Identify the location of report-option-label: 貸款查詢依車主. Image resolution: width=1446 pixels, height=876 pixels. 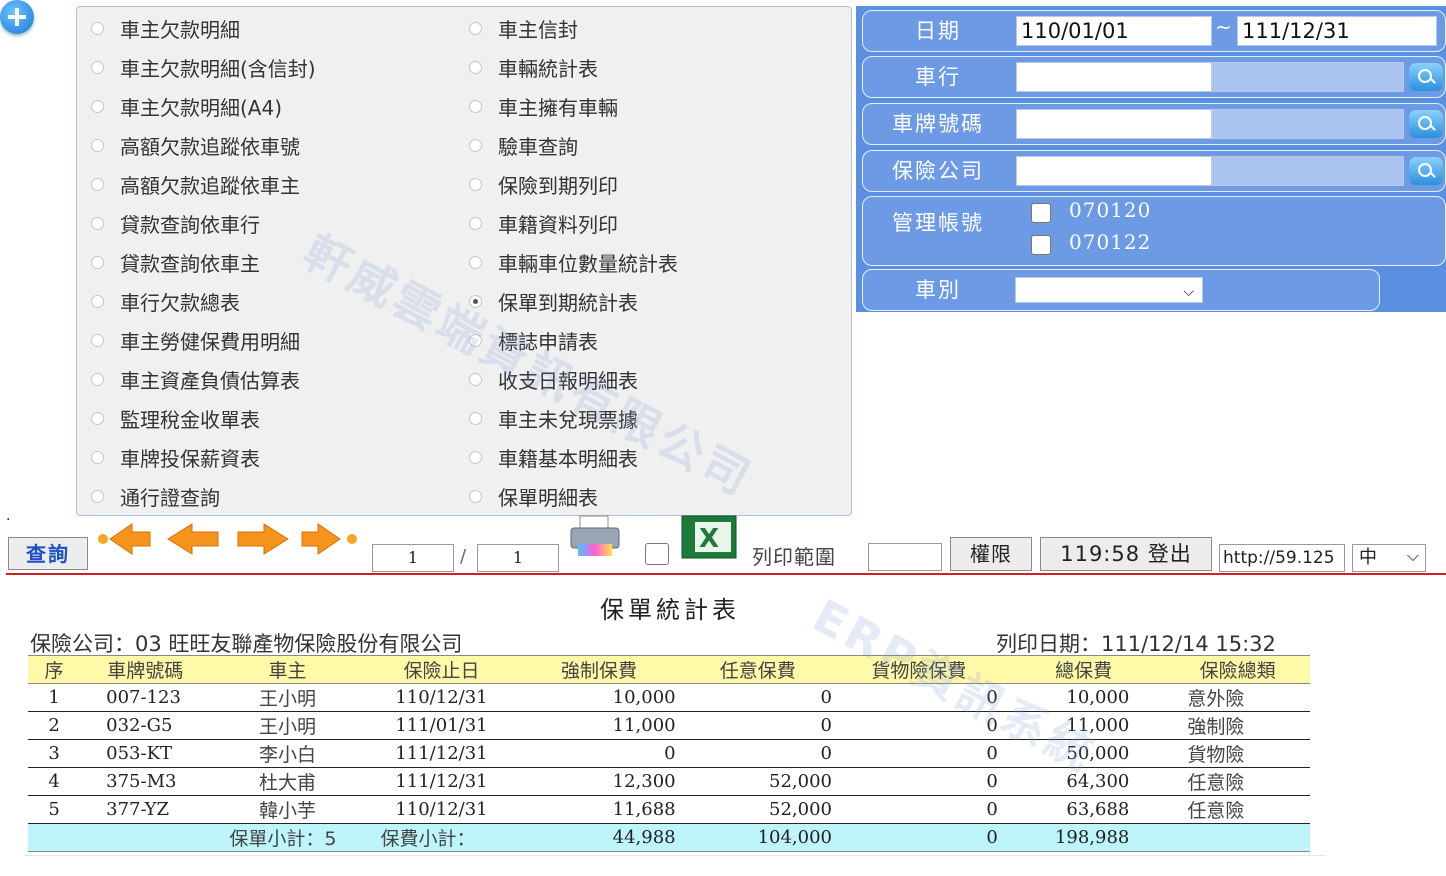
(190, 263).